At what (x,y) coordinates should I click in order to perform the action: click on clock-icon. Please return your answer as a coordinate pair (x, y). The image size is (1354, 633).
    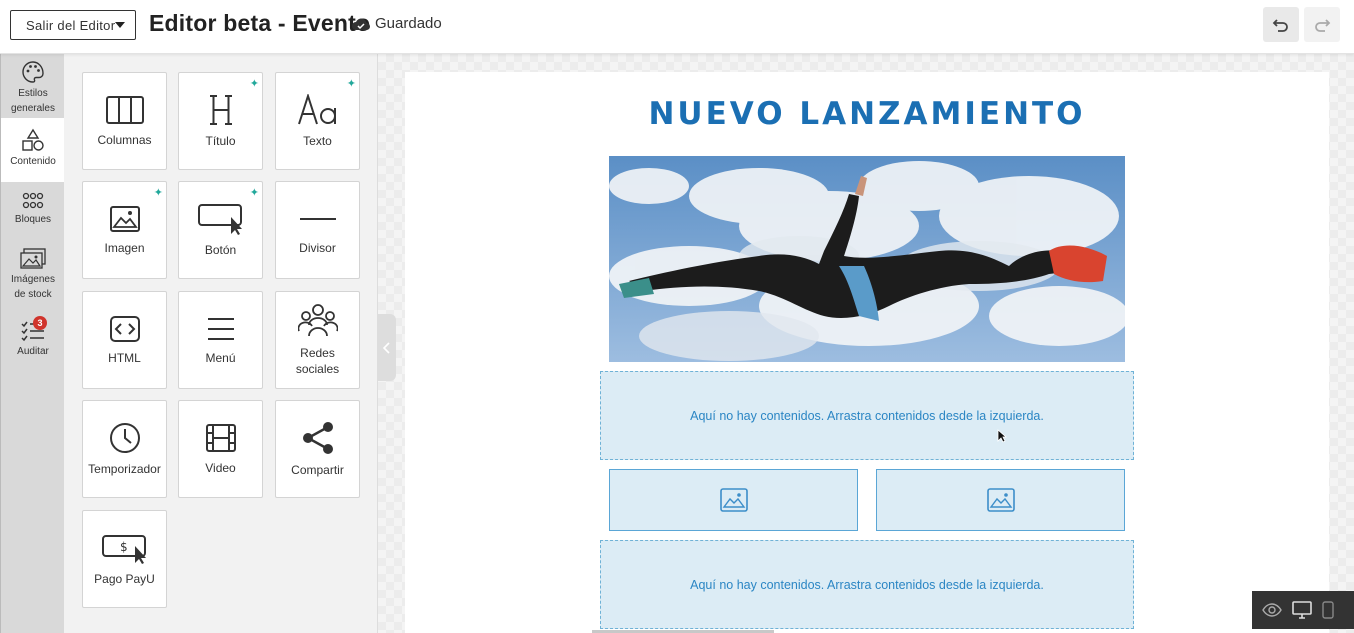
    Looking at the image, I should click on (124, 438).